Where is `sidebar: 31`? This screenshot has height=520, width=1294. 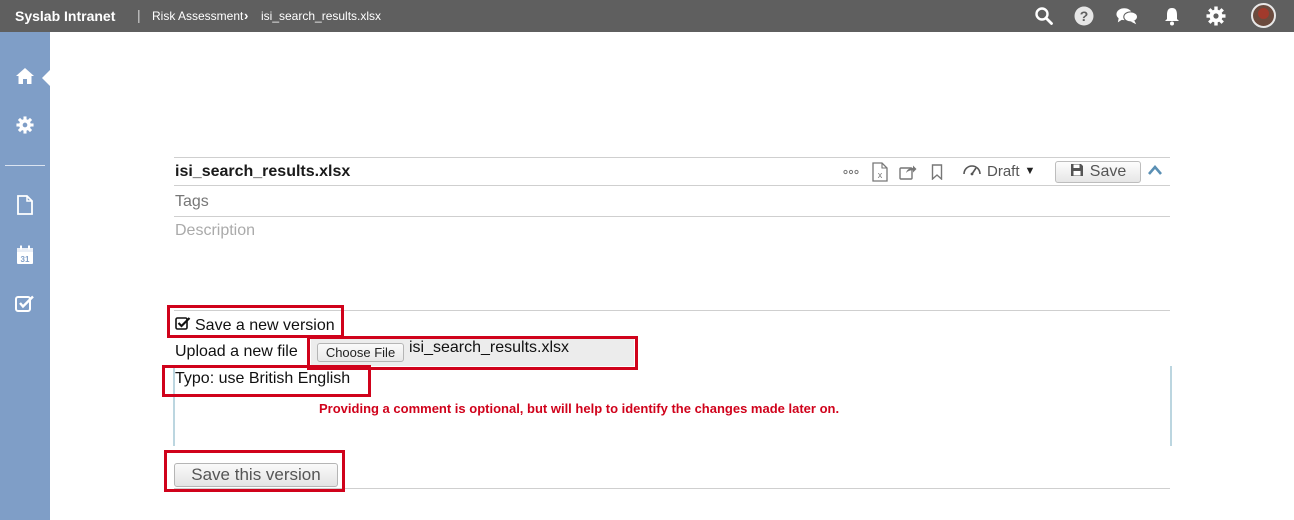
sidebar: 31 is located at coordinates (25, 276).